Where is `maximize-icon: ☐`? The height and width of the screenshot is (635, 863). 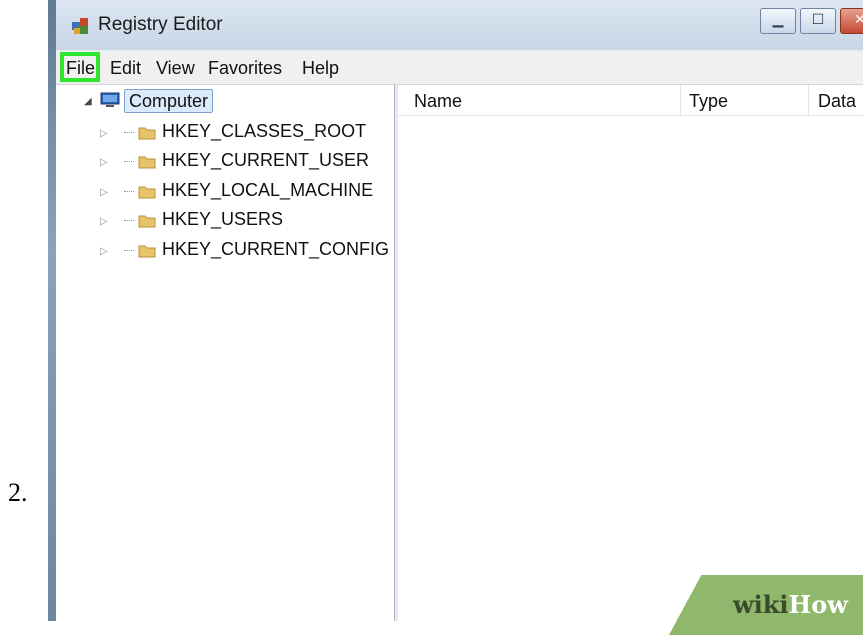
maximize-icon: ☐ is located at coordinates (818, 19).